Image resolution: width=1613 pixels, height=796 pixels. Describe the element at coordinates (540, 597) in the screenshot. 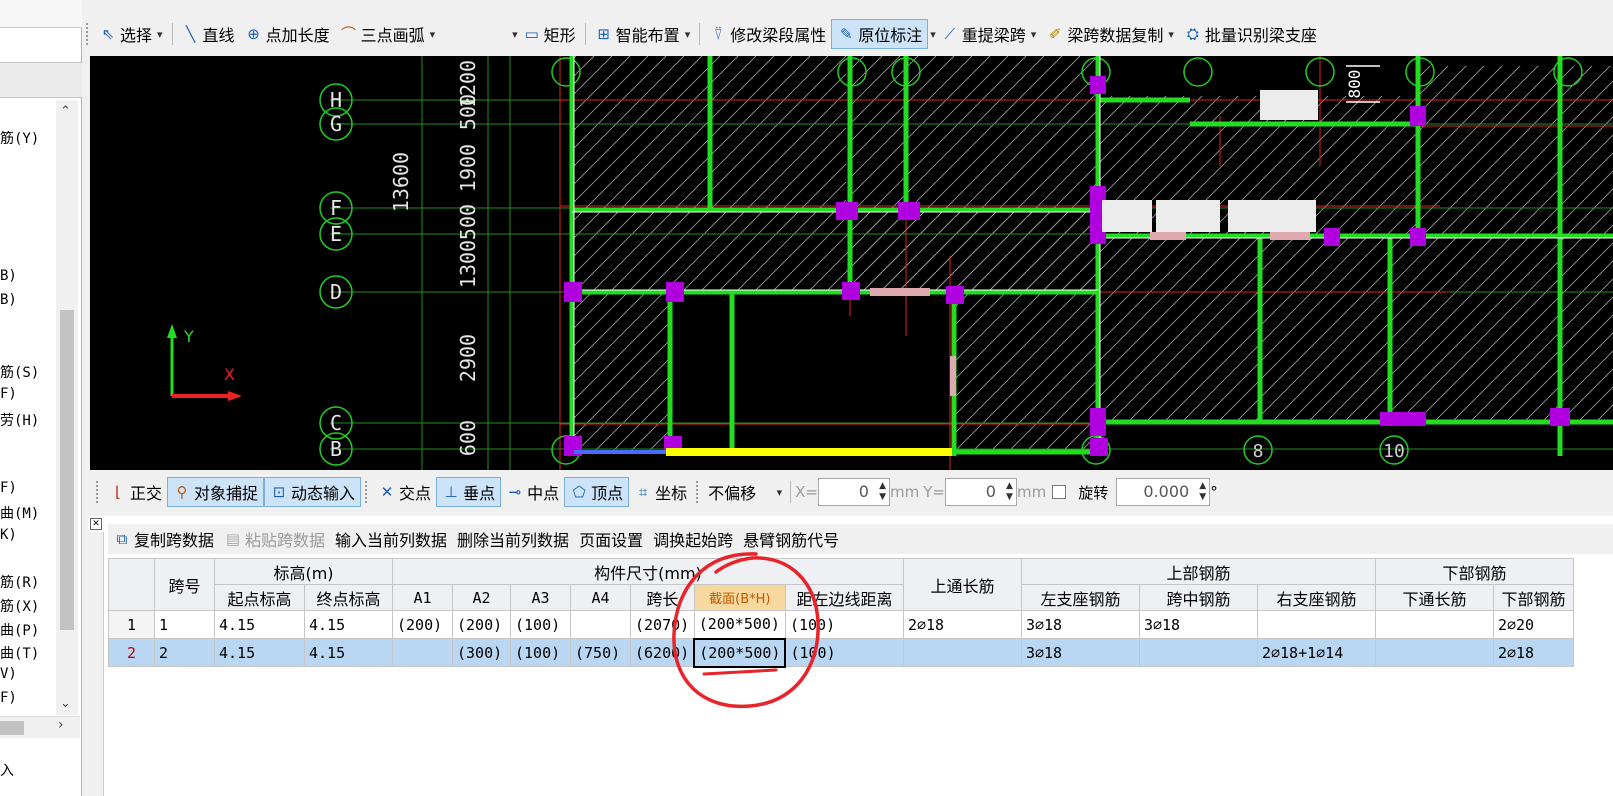

I see `header-a3: A3` at that location.